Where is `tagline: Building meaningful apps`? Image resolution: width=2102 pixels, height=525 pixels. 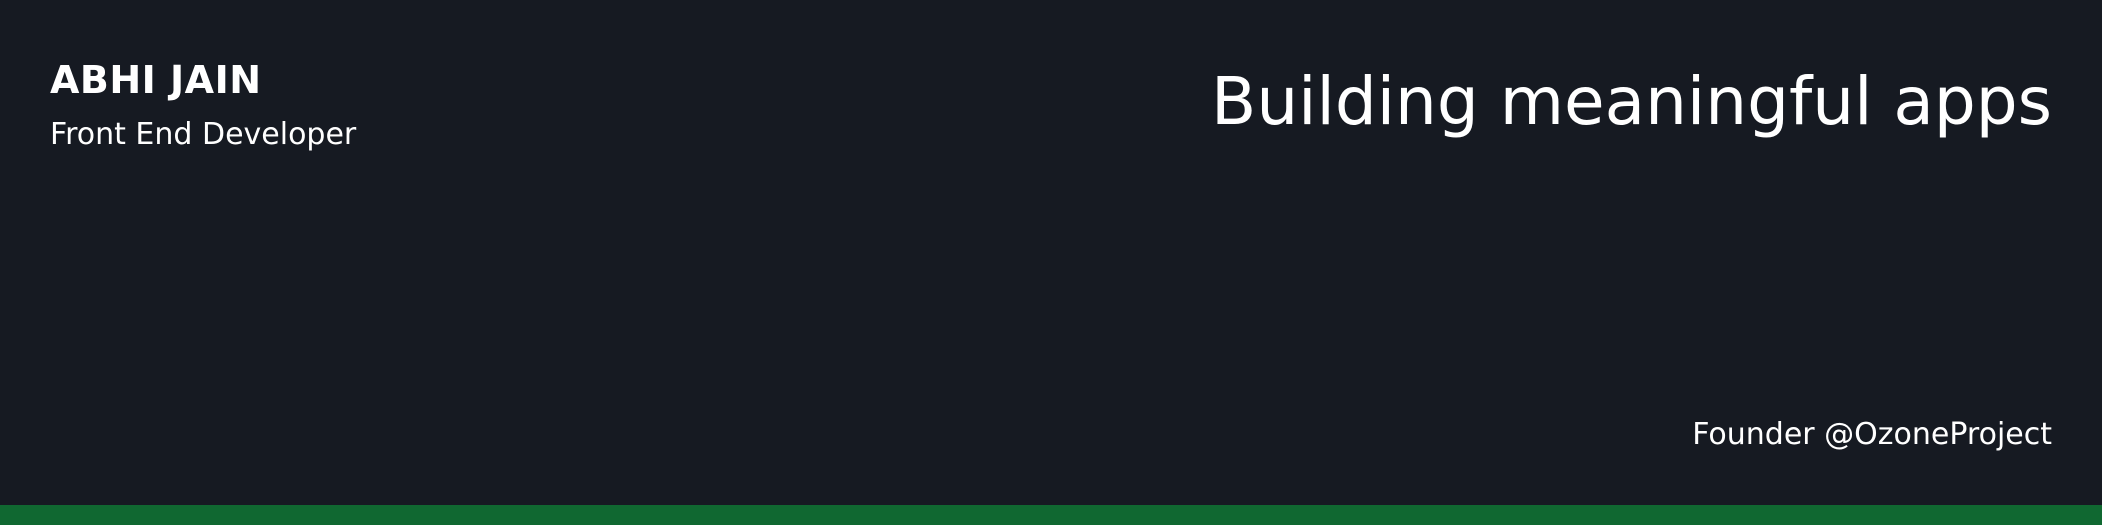 tagline: Building meaningful apps is located at coordinates (1631, 101).